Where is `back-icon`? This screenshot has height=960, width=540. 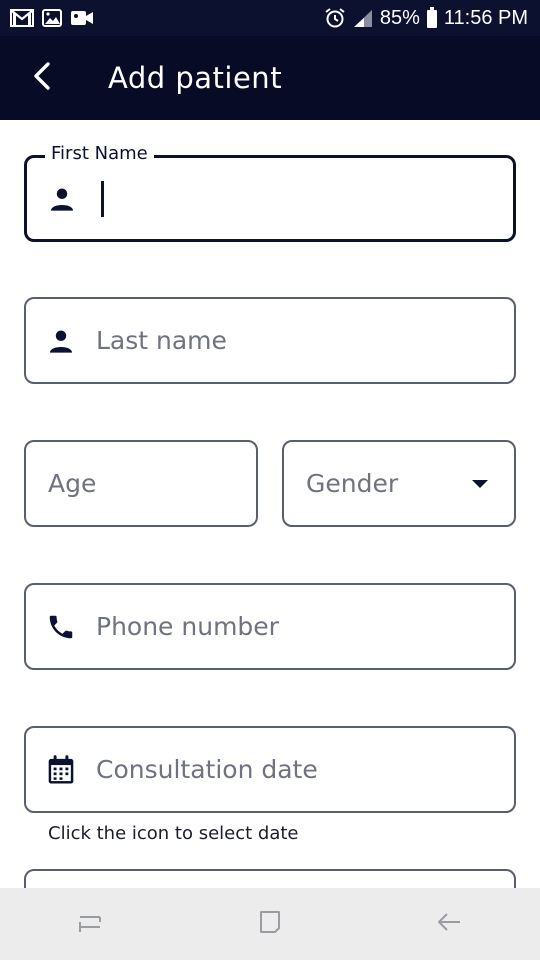 back-icon is located at coordinates (450, 924).